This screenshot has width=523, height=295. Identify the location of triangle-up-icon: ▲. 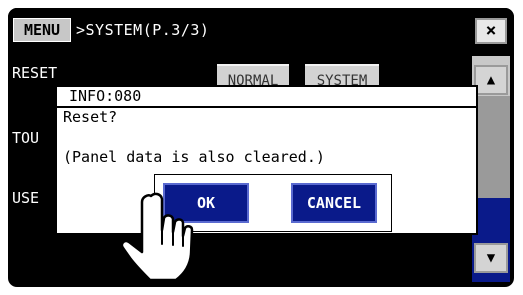
(491, 80).